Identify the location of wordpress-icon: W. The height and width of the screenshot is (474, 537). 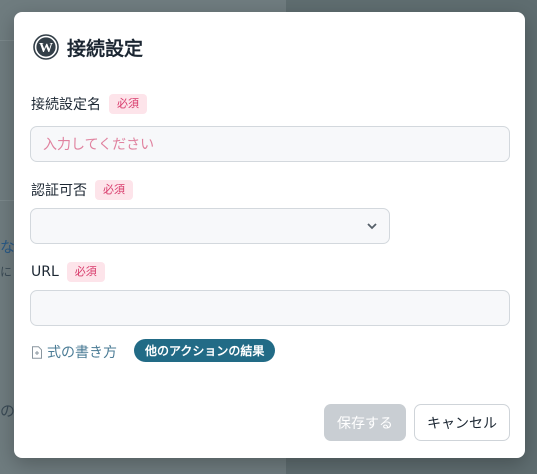
(46, 47).